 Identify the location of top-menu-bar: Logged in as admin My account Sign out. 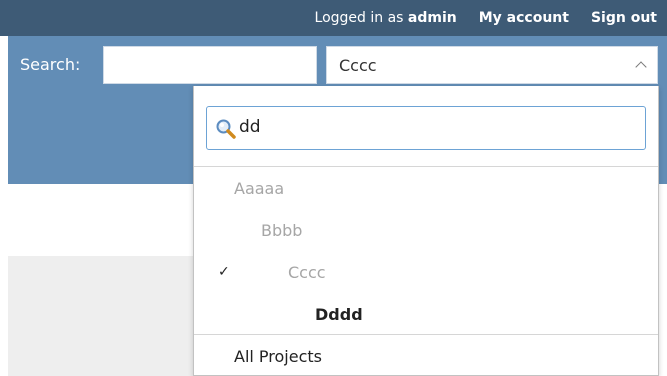
(333, 18).